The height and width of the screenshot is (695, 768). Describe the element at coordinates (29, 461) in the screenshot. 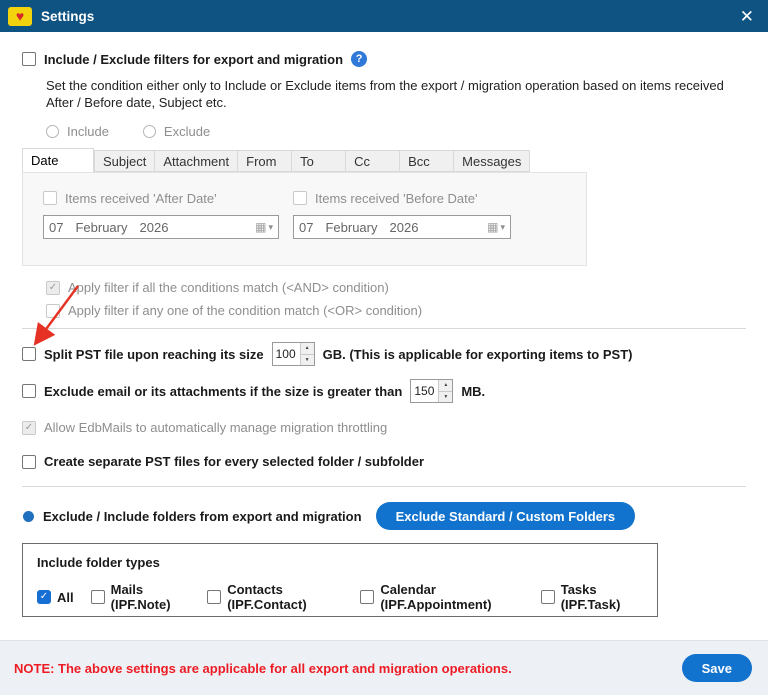

I see `separate-pst-checkbox` at that location.